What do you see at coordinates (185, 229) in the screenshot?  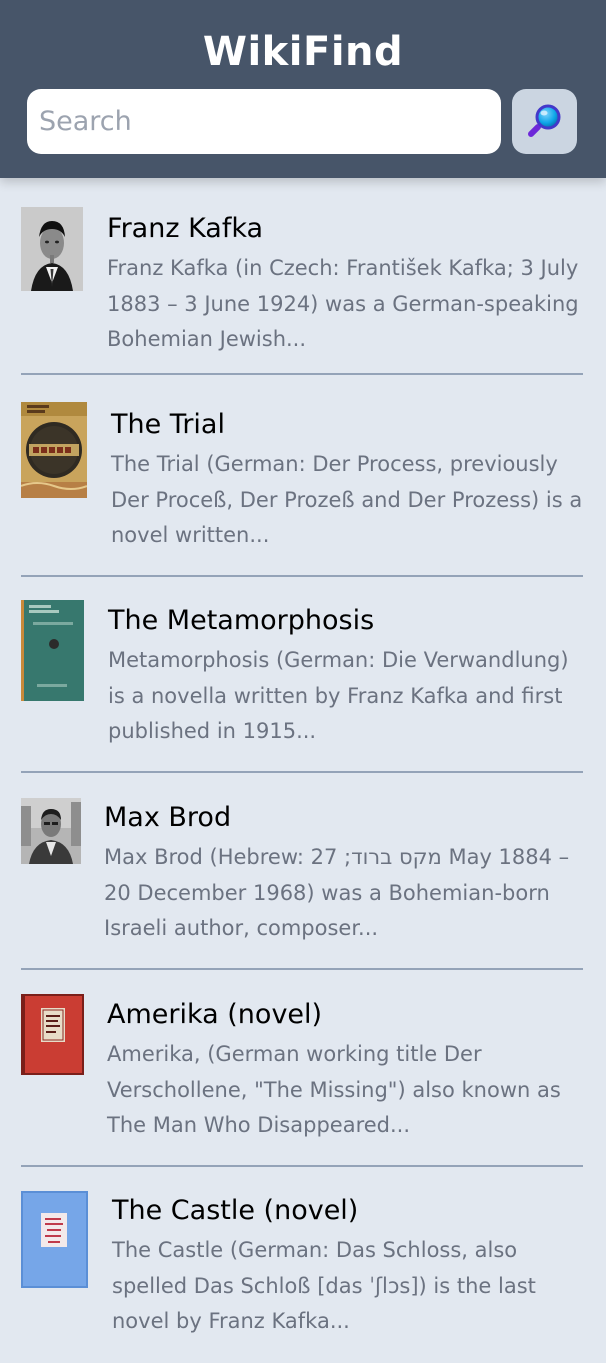 I see `result-title: Franz Kafka` at bounding box center [185, 229].